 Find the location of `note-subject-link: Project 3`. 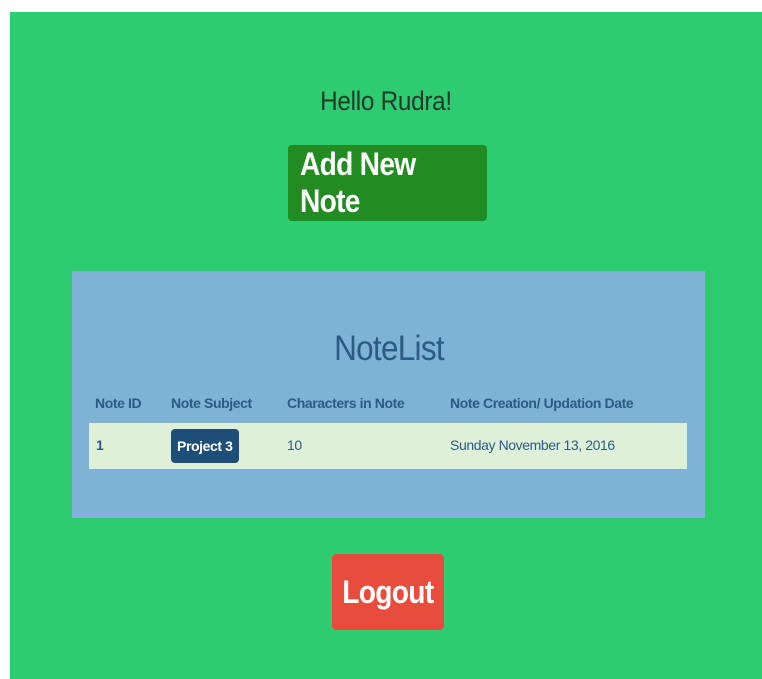

note-subject-link: Project 3 is located at coordinates (205, 446).